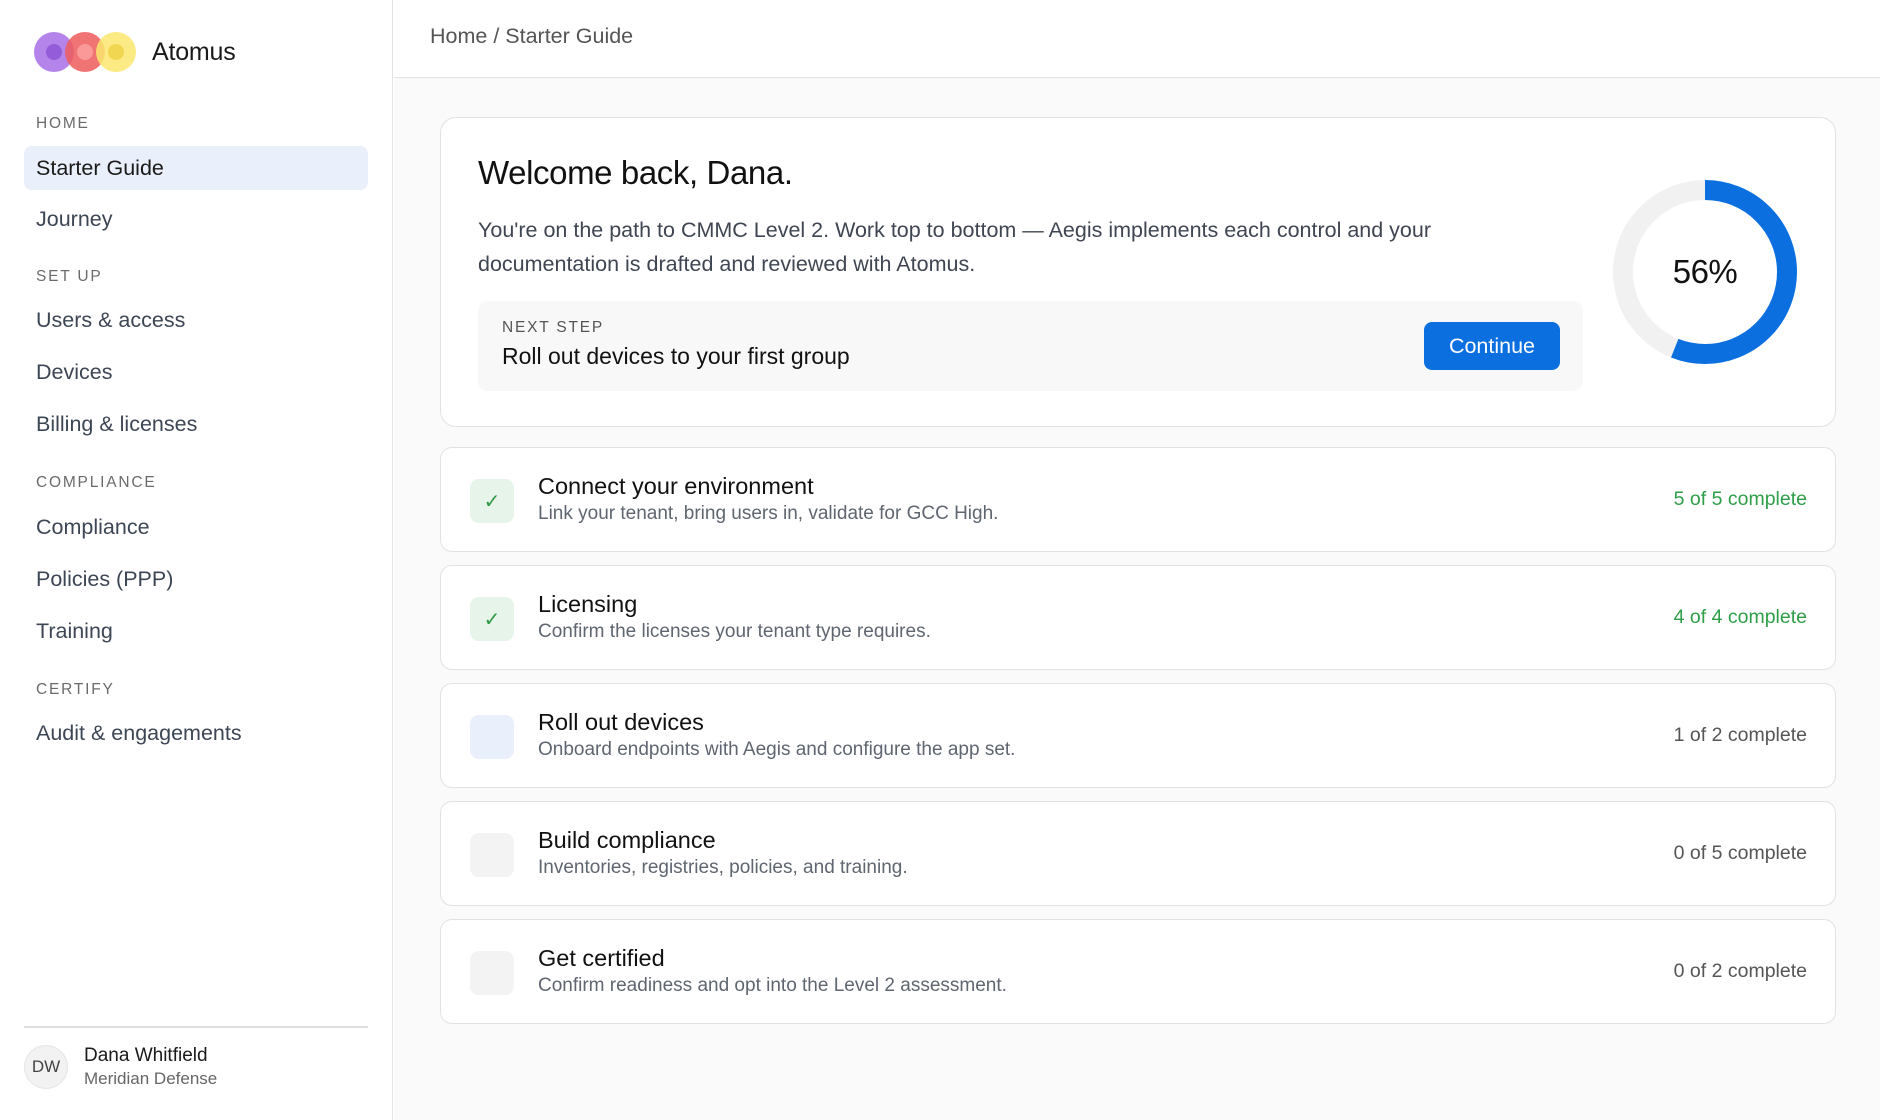 Image resolution: width=1880 pixels, height=1120 pixels. I want to click on step-status: 5 of 5 complete, so click(1740, 499).